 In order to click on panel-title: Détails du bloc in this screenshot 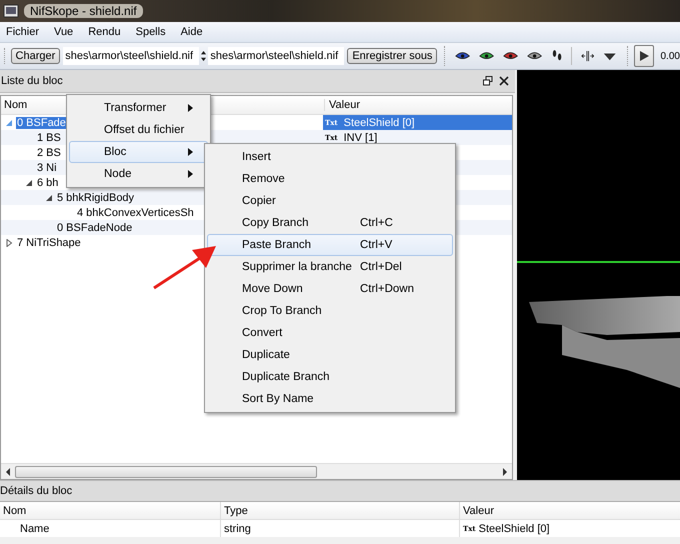, I will do `click(36, 491)`.